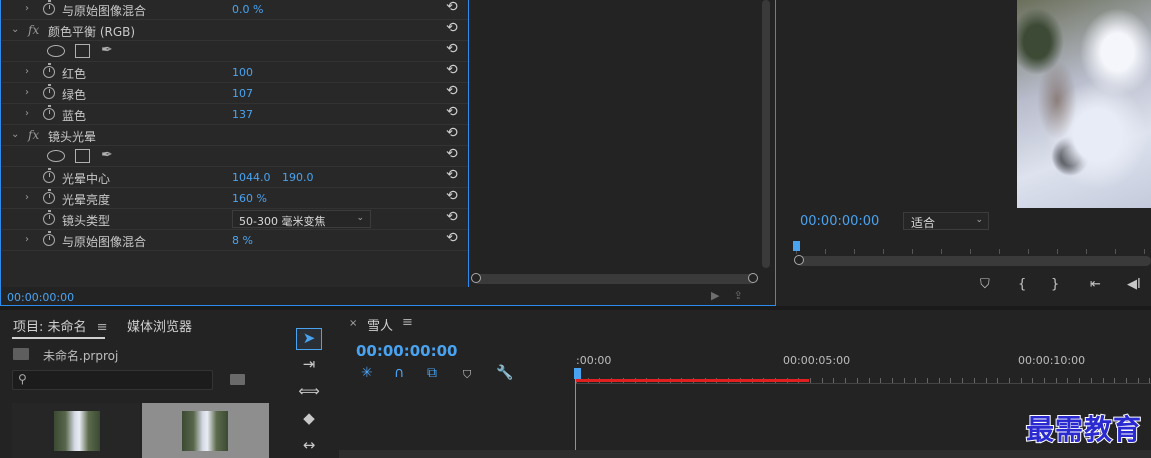 The height and width of the screenshot is (458, 1151). Describe the element at coordinates (744, 295) in the screenshot. I see `export-icon: ⇪` at that location.